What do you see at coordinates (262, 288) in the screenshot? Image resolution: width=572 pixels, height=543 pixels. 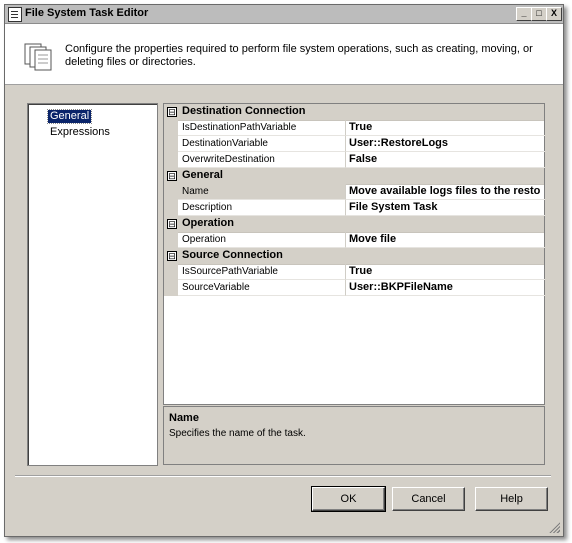 I see `property-name: SourceVariable` at bounding box center [262, 288].